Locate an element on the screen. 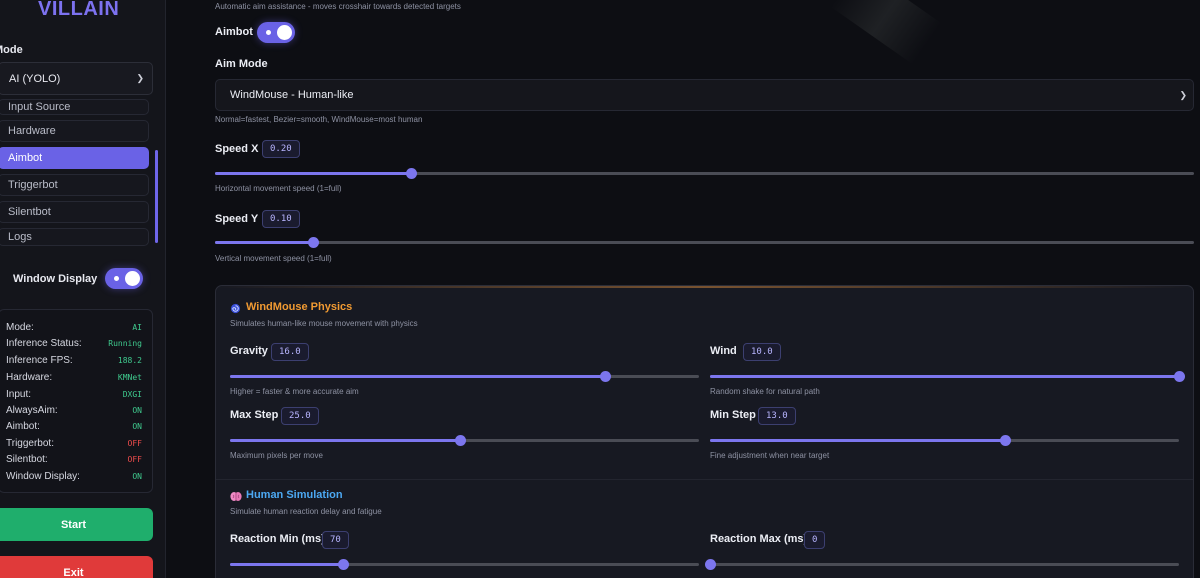 The image size is (1200, 578). sidebar-item-hardware: Hardware is located at coordinates (74, 131).